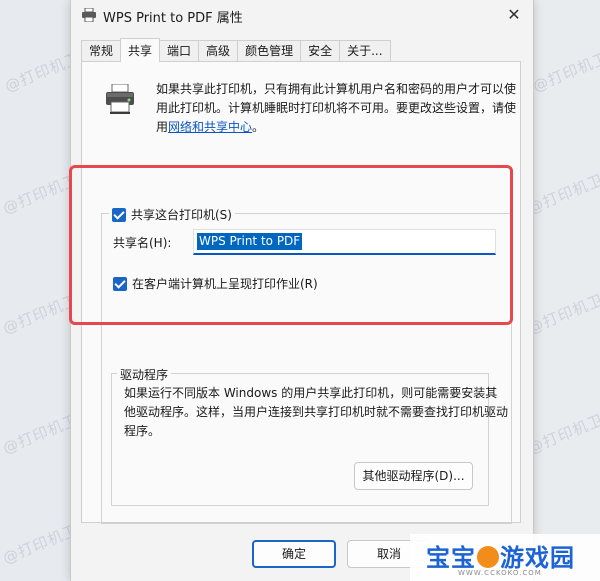 This screenshot has width=600, height=581. Describe the element at coordinates (269, 51) in the screenshot. I see `tab-color-management: 颜色管理` at that location.